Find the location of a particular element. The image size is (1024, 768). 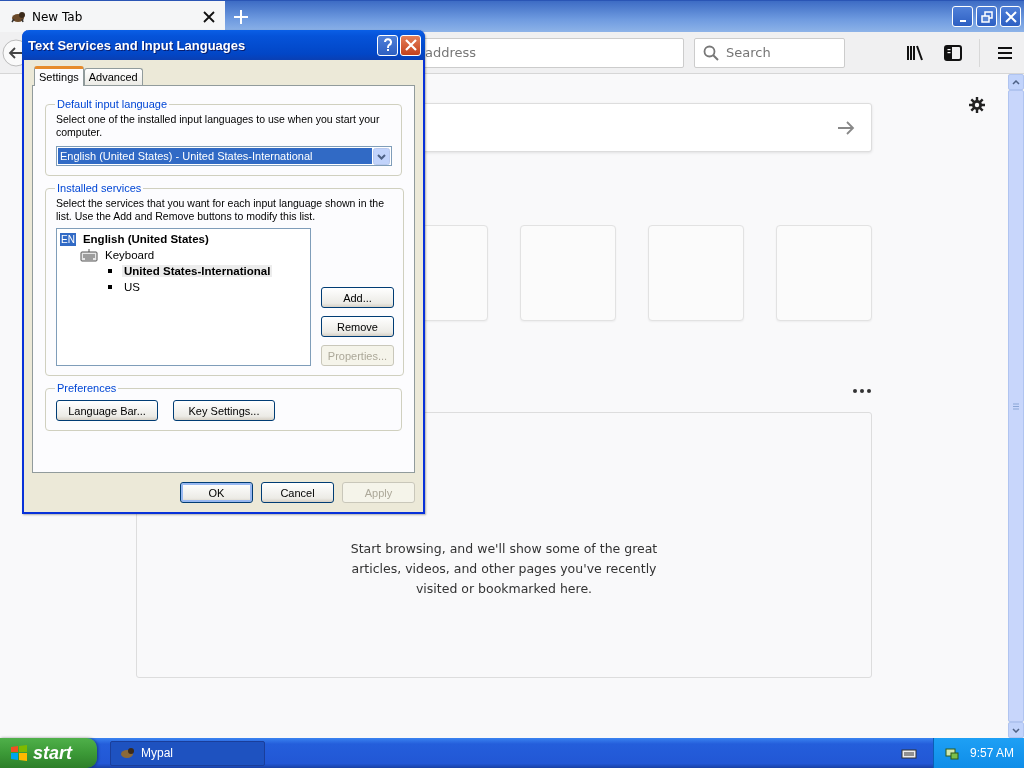

browser-tab: New Tab is located at coordinates (112, 16).